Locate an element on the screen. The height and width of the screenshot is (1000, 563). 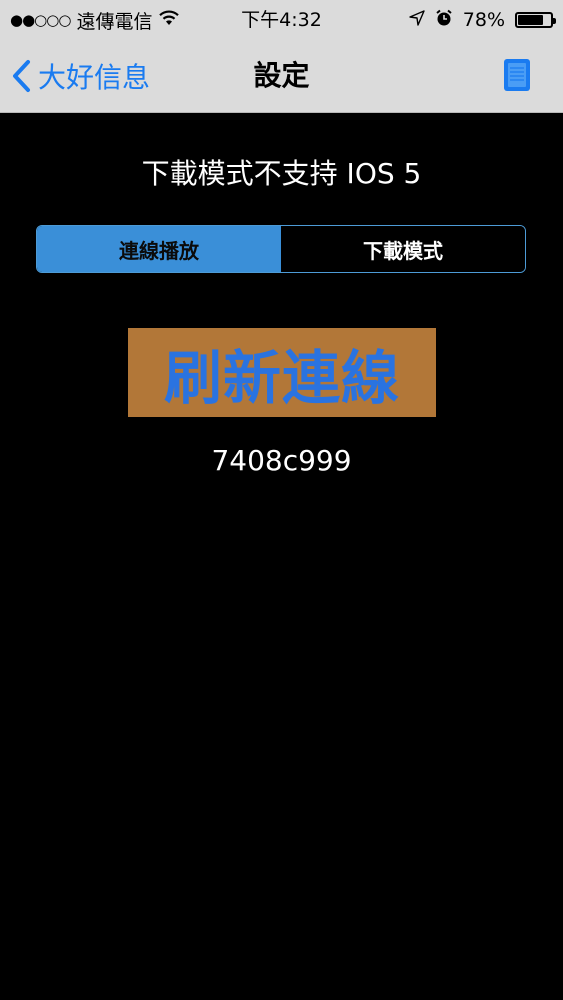
connection-code: 7408c999 is located at coordinates (281, 460).